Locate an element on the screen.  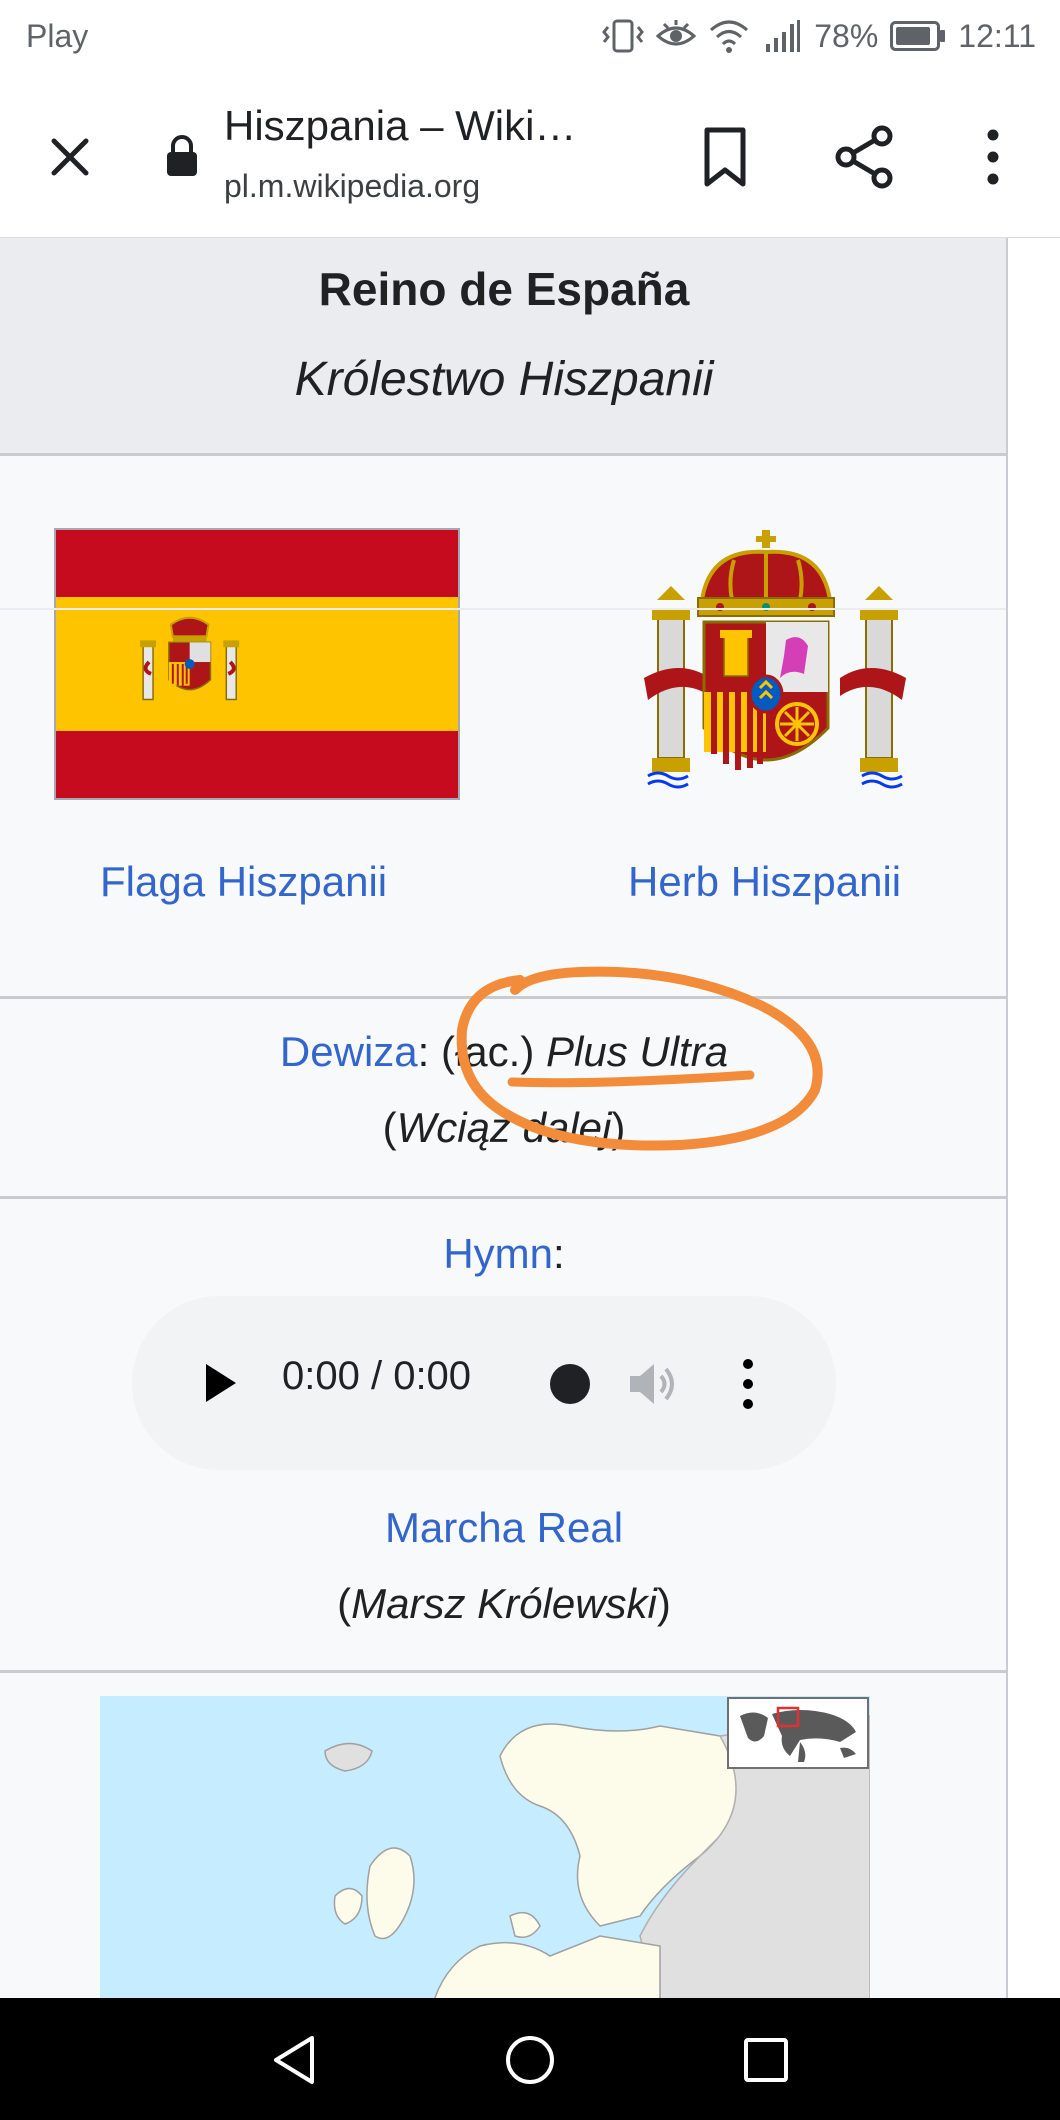
polish-name: Królestwo Hiszpanii is located at coordinates (504, 379).